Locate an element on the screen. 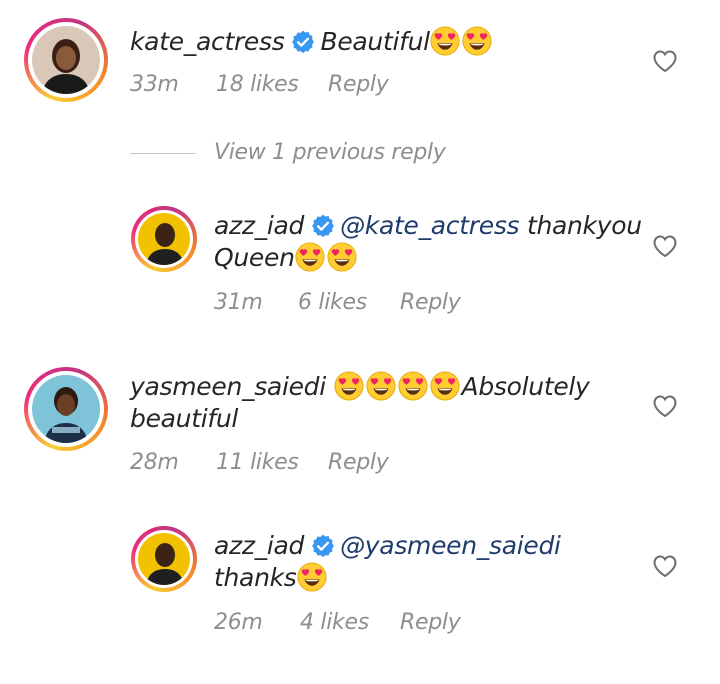 This screenshot has width=720, height=684. comment-time: 26m is located at coordinates (238, 622).